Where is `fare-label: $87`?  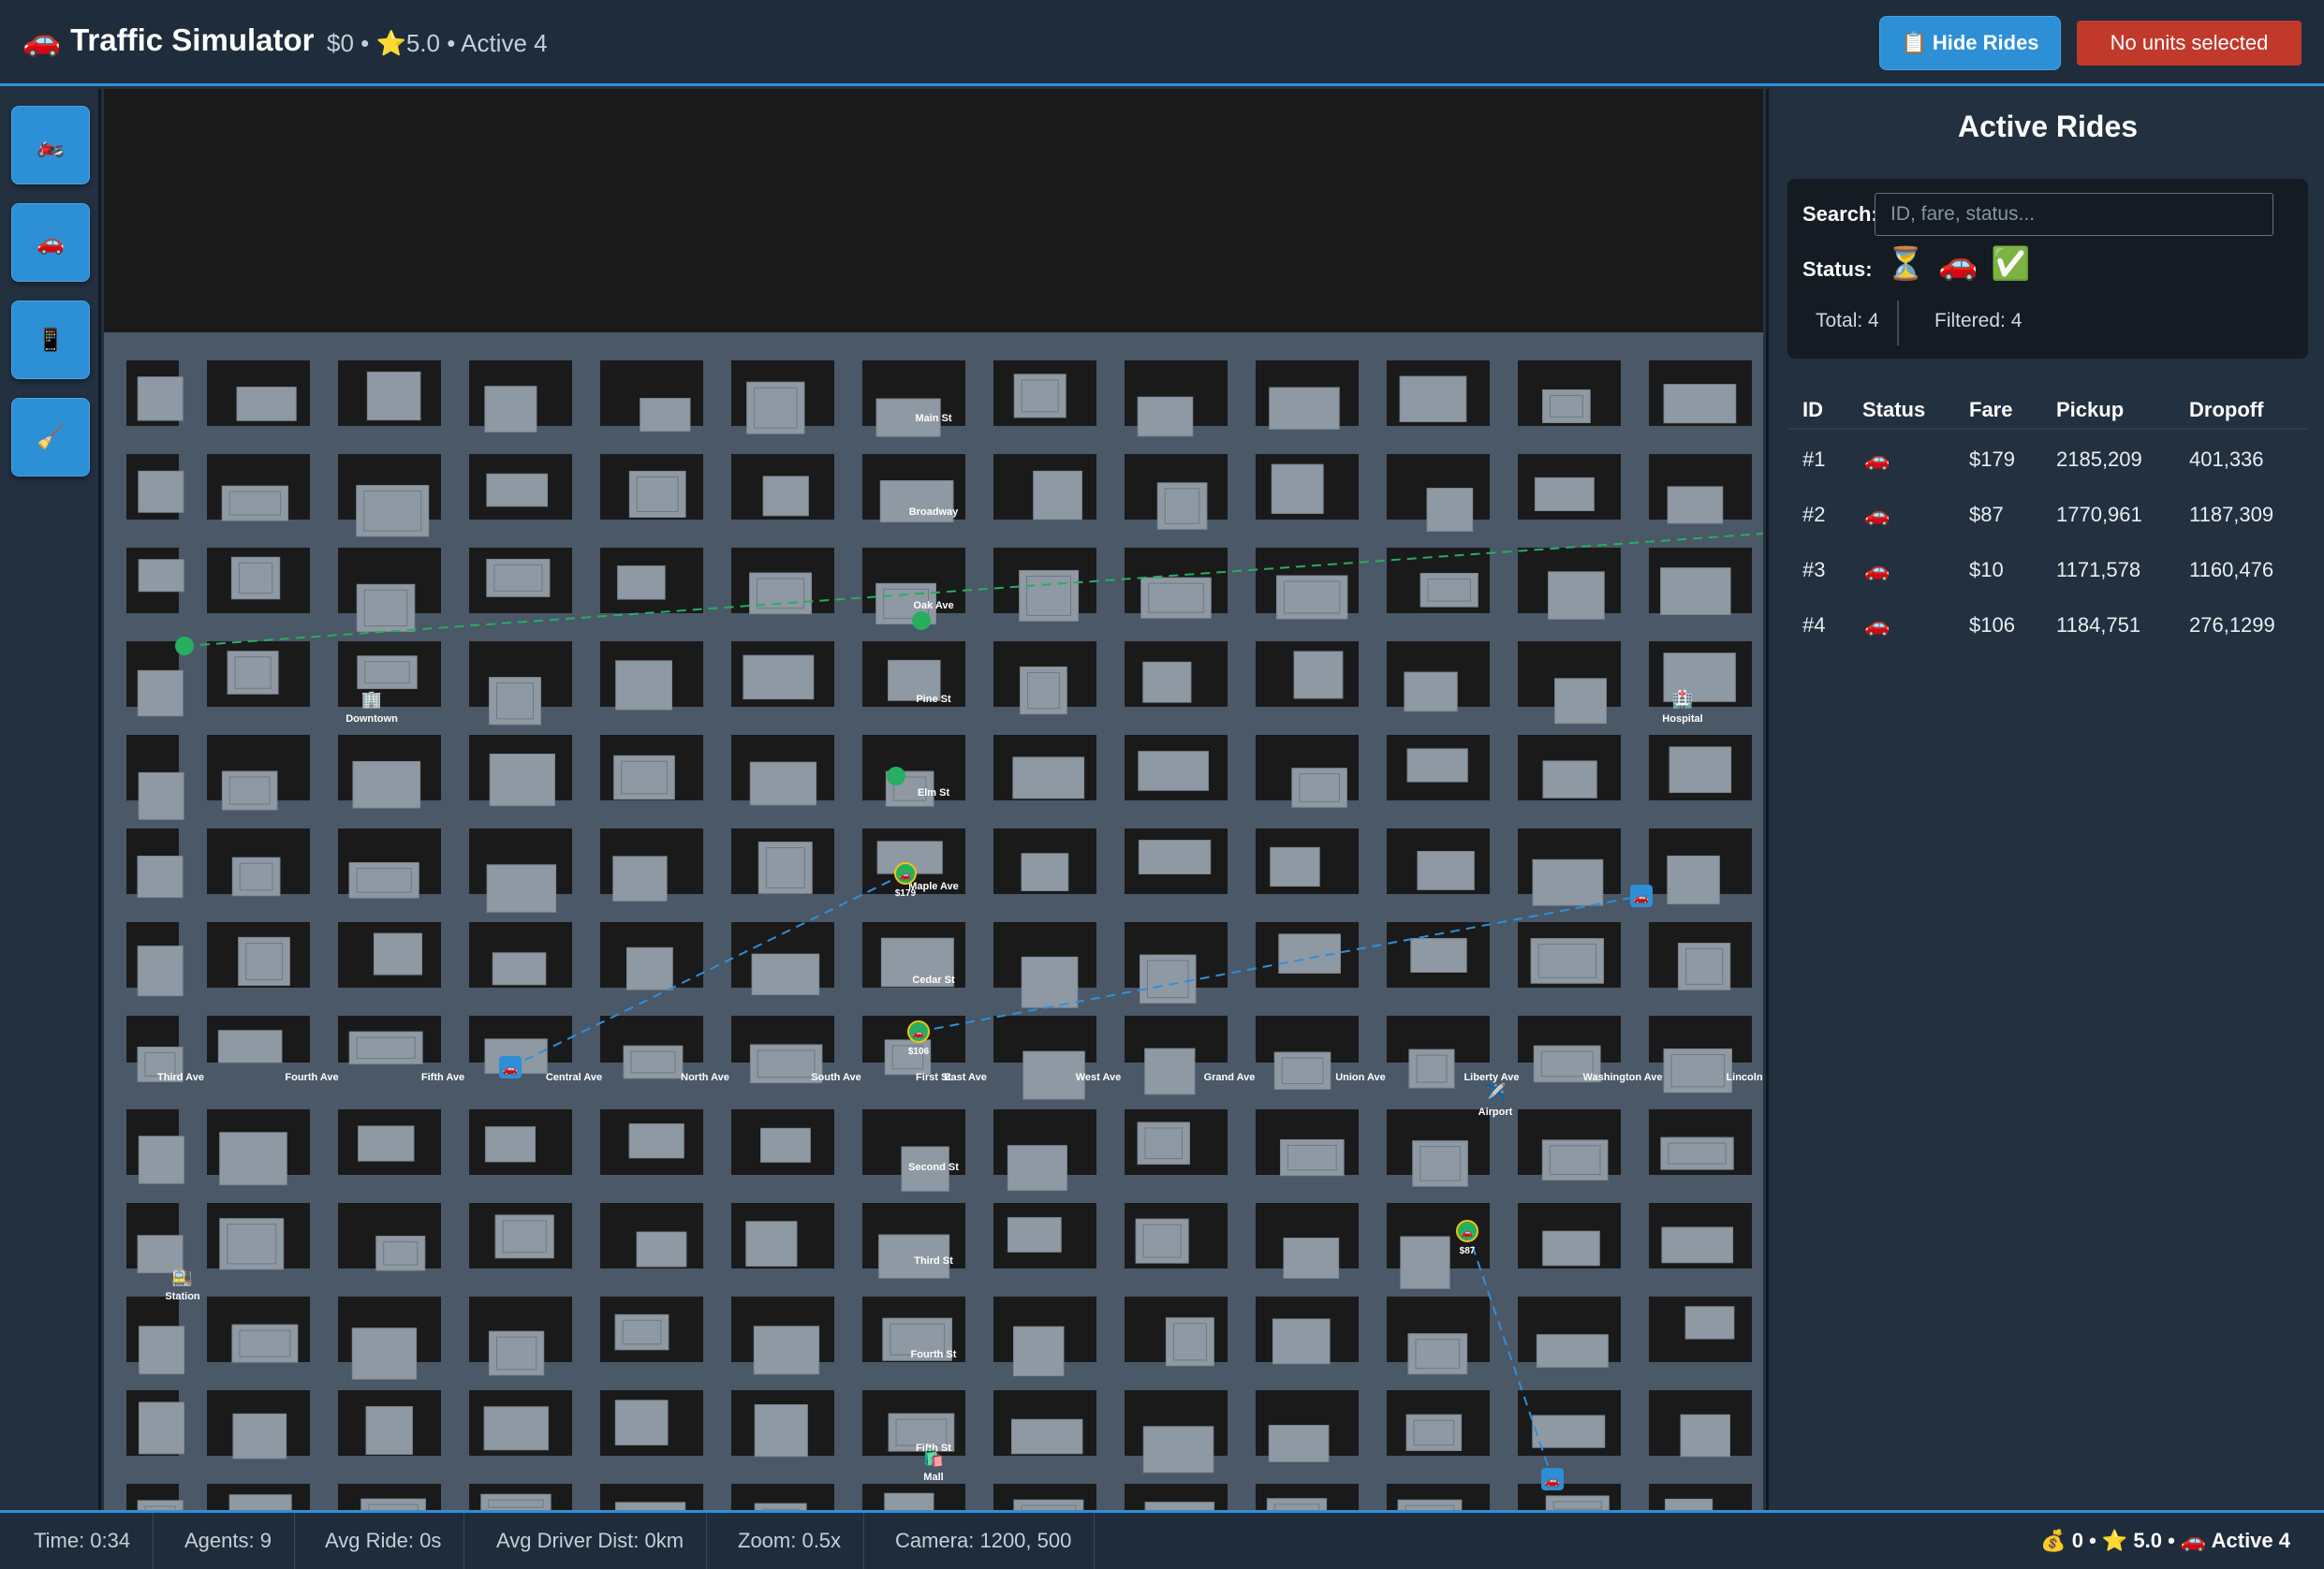 fare-label: $87 is located at coordinates (1468, 1251).